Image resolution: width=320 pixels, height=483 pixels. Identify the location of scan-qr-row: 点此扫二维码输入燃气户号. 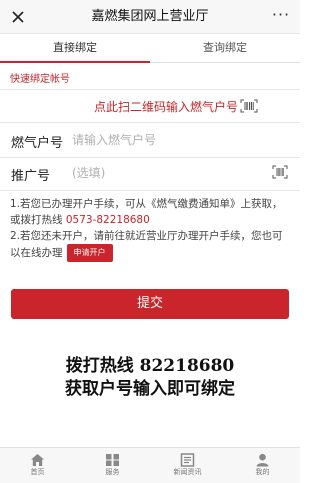
(150, 106).